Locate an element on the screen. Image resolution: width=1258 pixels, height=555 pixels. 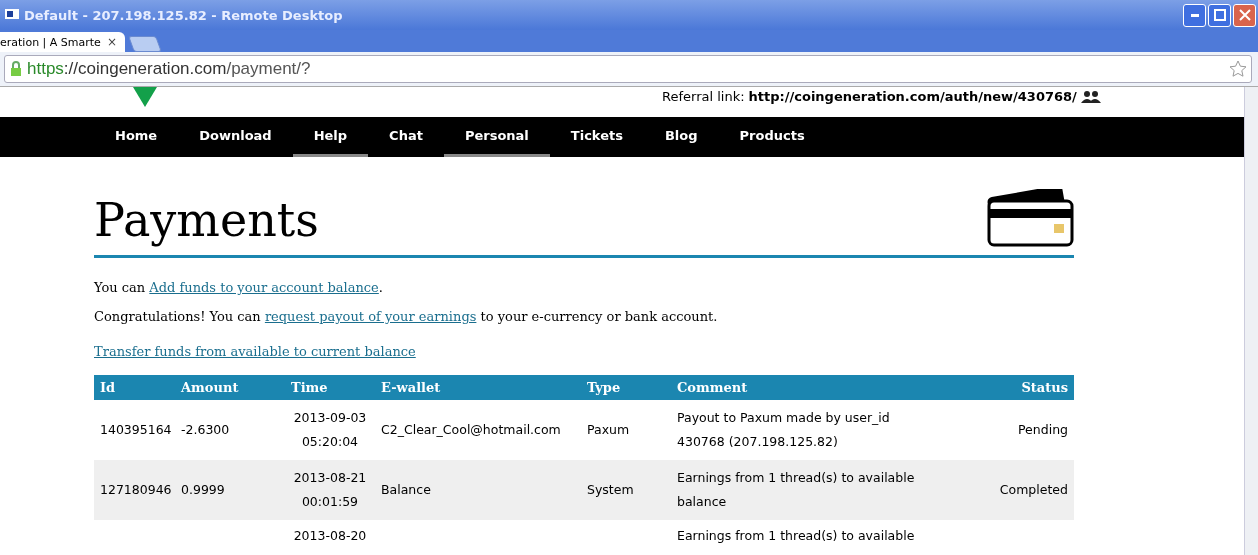
table-cell: Earnings from 1 thread(s) to available balance is located at coordinates (821, 490).